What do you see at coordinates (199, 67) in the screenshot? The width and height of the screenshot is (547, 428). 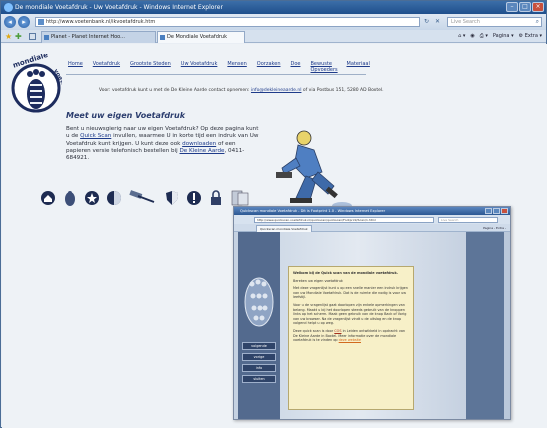 I see `menu-uw-voetafdruk: Uw Voetafdruk` at bounding box center [199, 67].